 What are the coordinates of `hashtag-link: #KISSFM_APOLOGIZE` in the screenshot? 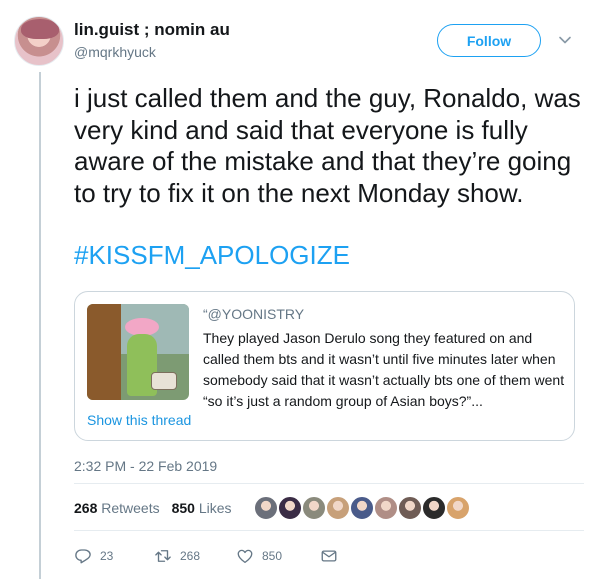 It's located at (212, 256).